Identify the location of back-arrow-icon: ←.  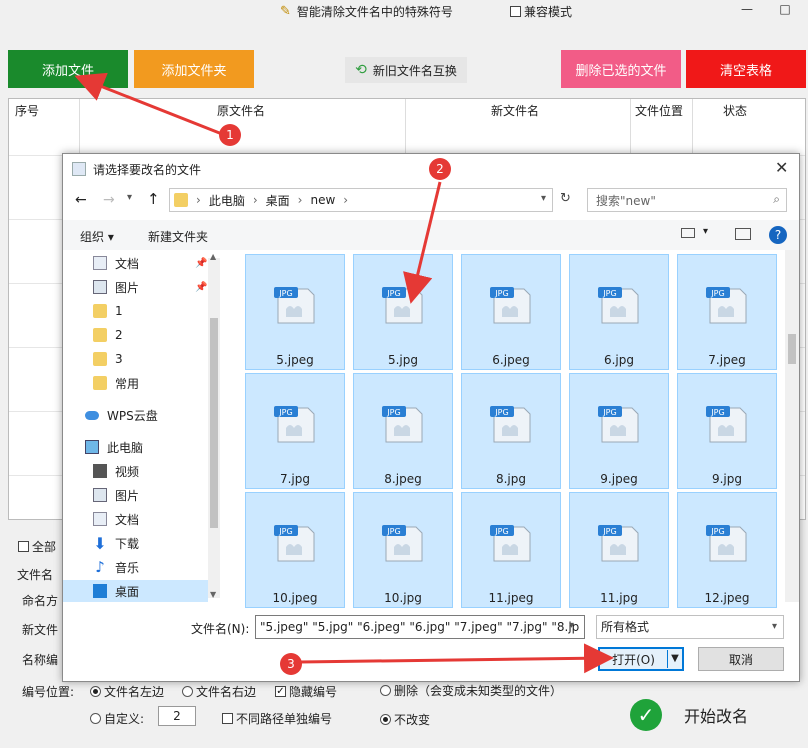
(81, 200).